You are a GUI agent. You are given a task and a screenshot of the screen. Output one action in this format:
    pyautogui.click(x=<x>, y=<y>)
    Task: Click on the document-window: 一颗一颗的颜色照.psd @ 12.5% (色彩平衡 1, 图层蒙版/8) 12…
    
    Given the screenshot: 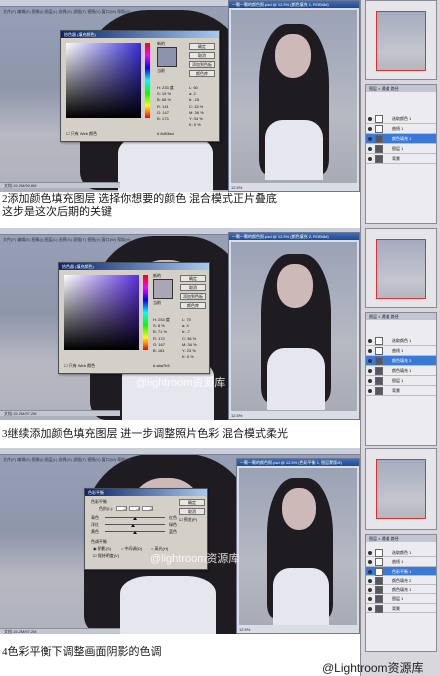 What is the action you would take?
    pyautogui.click(x=298, y=546)
    